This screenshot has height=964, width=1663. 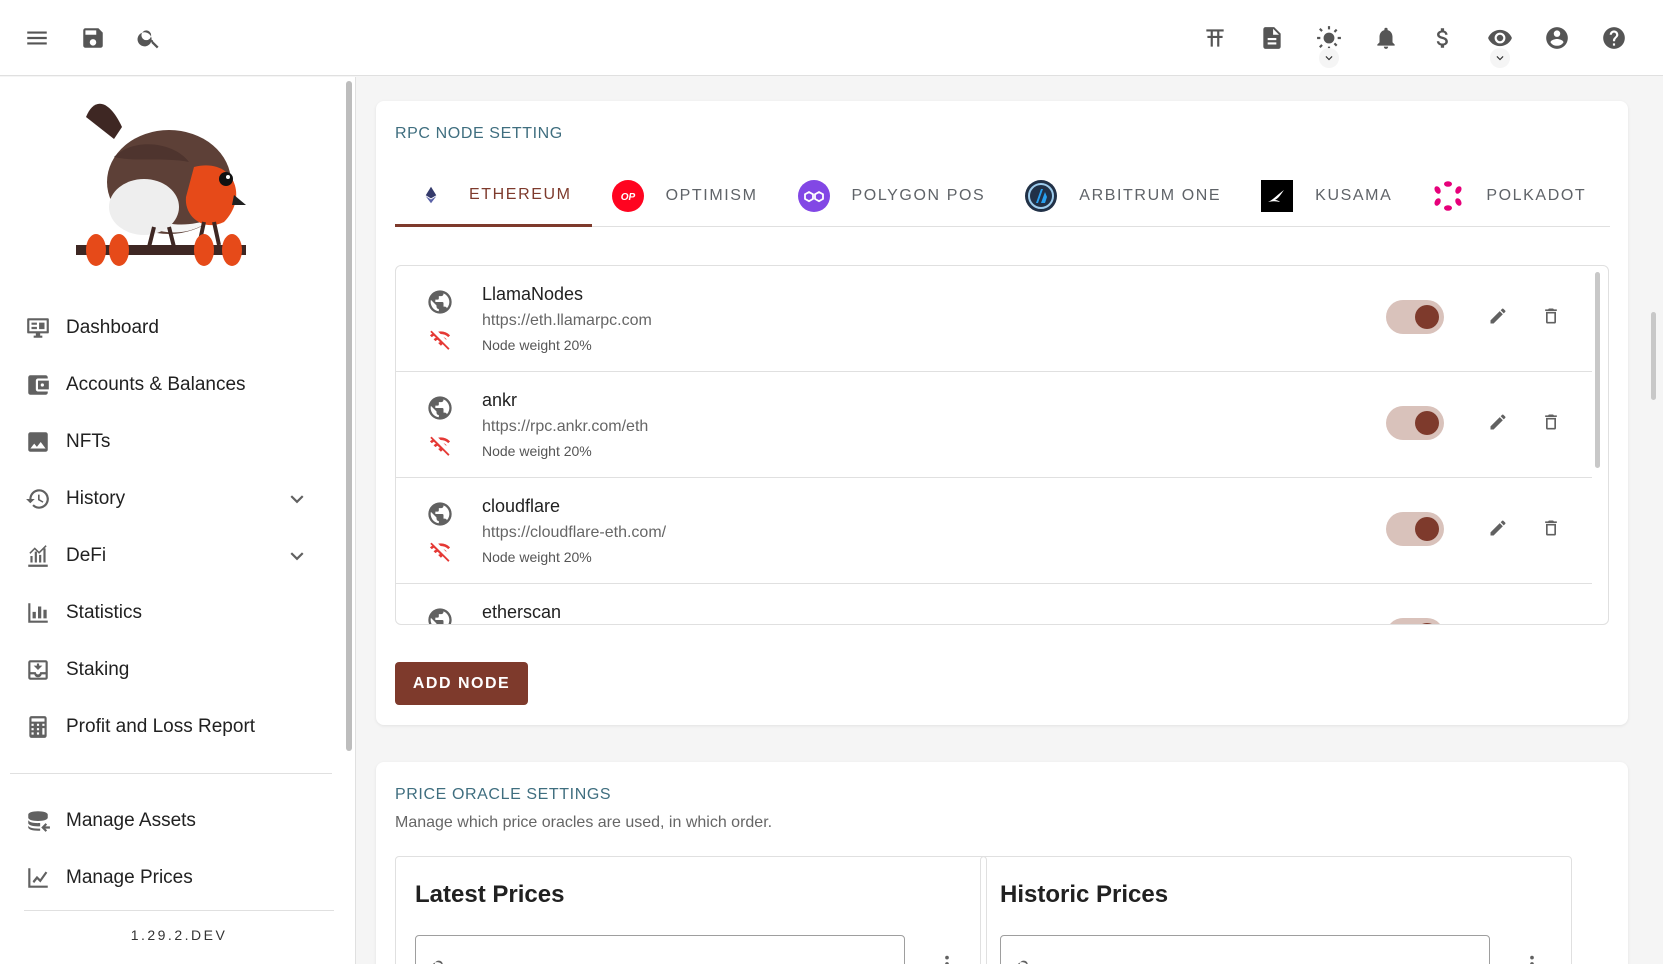 What do you see at coordinates (1354, 195) in the screenshot?
I see `tab-label: KUSAMA` at bounding box center [1354, 195].